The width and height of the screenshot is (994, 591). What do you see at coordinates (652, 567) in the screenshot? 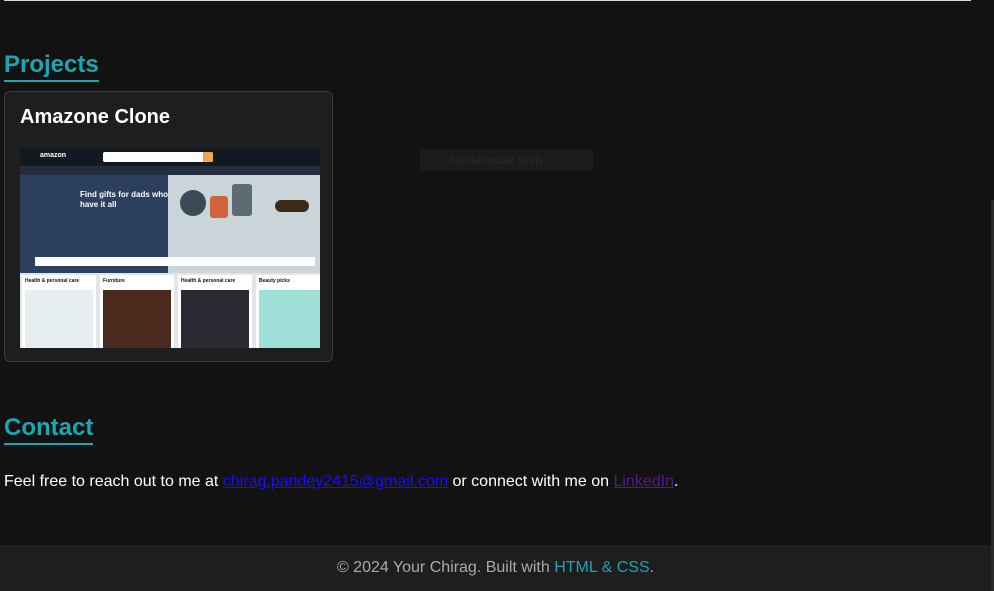
I see `footer-suffix: .` at bounding box center [652, 567].